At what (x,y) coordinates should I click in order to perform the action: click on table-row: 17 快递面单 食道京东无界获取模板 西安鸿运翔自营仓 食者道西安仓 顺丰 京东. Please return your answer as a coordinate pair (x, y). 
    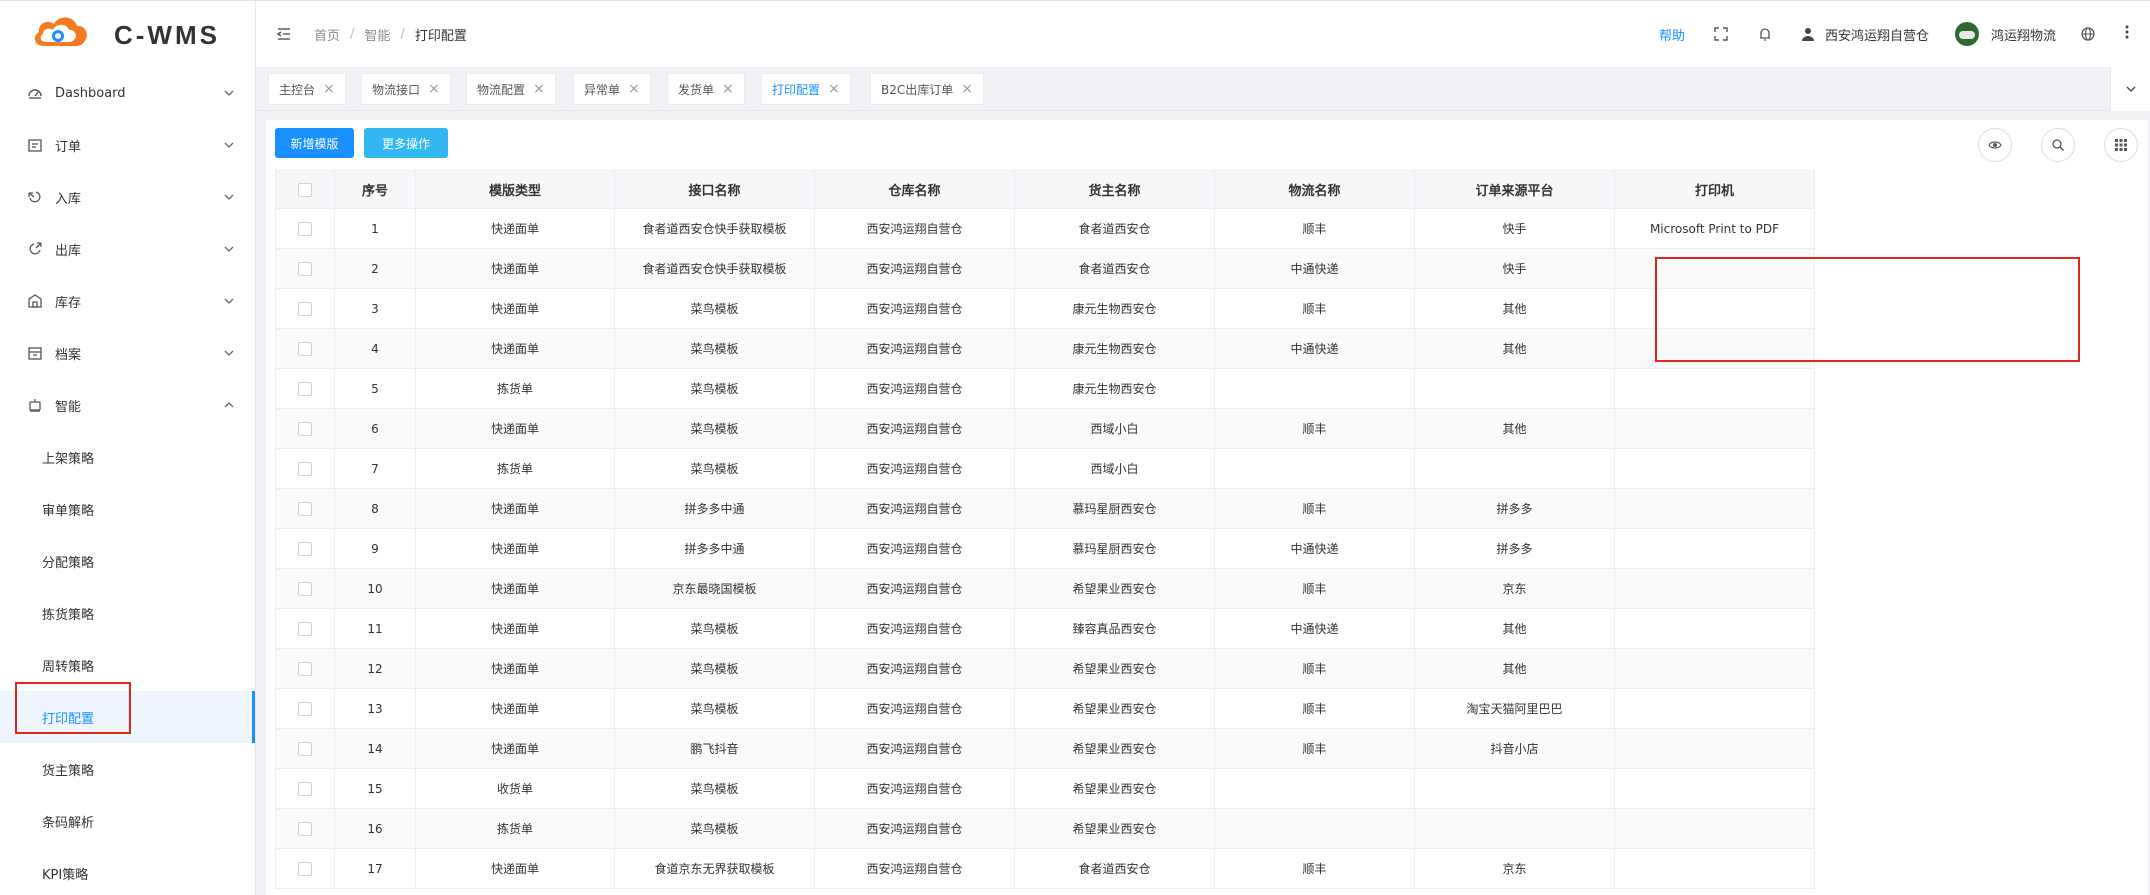
    Looking at the image, I should click on (1045, 868).